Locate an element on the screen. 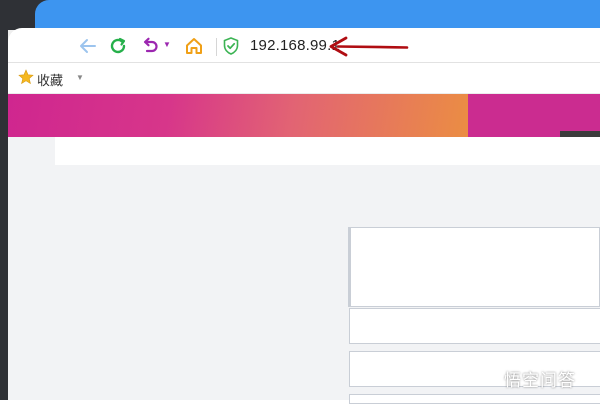  undo-dropdown-icon: ▼ is located at coordinates (167, 44).